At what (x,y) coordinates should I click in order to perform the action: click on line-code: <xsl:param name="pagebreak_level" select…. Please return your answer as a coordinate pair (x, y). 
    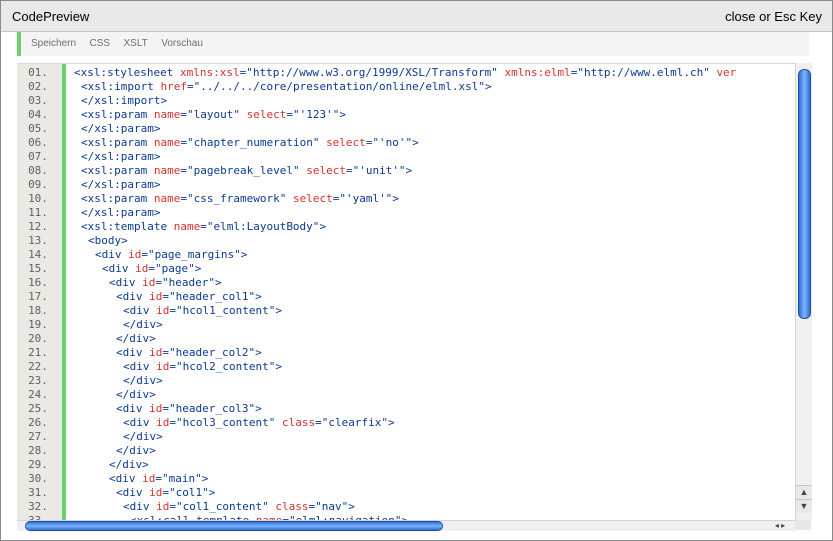
    Looking at the image, I should click on (239, 171).